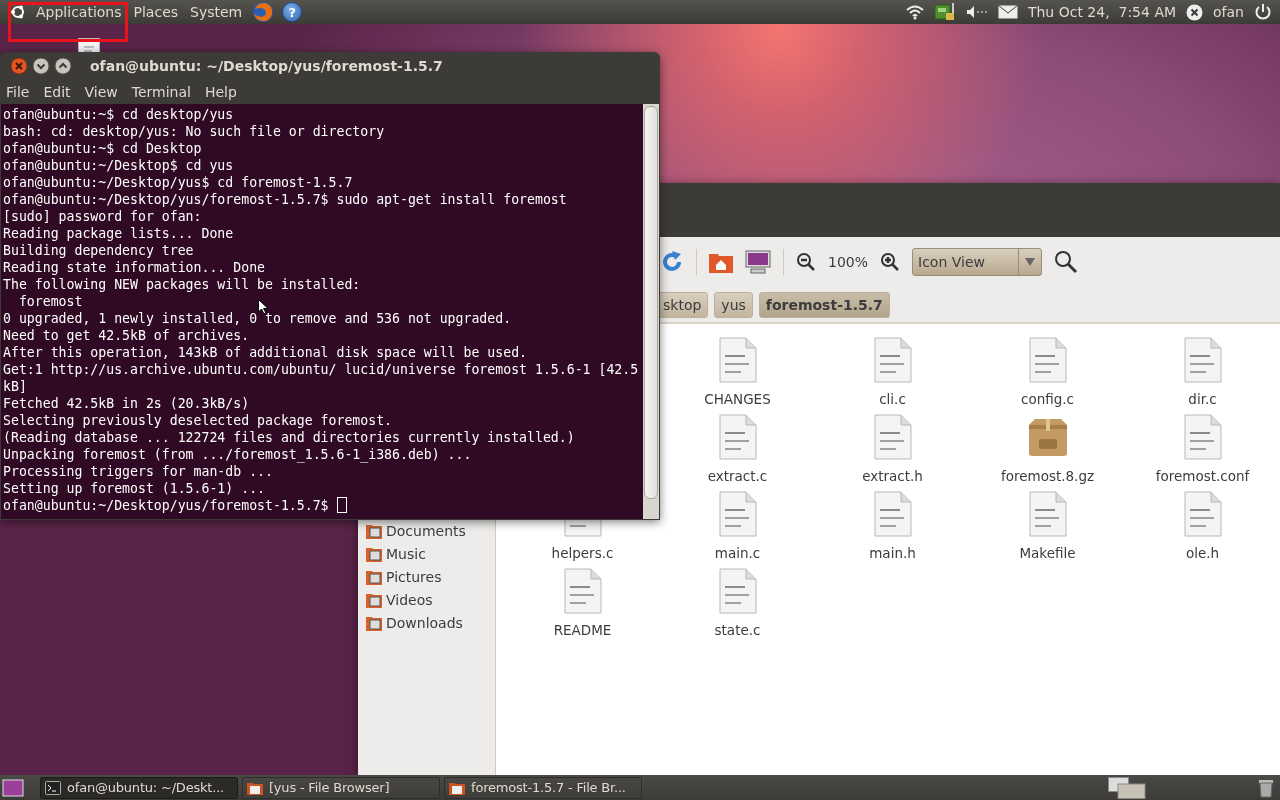 Image resolution: width=1280 pixels, height=800 pixels. I want to click on filename-label: state.c, so click(737, 630).